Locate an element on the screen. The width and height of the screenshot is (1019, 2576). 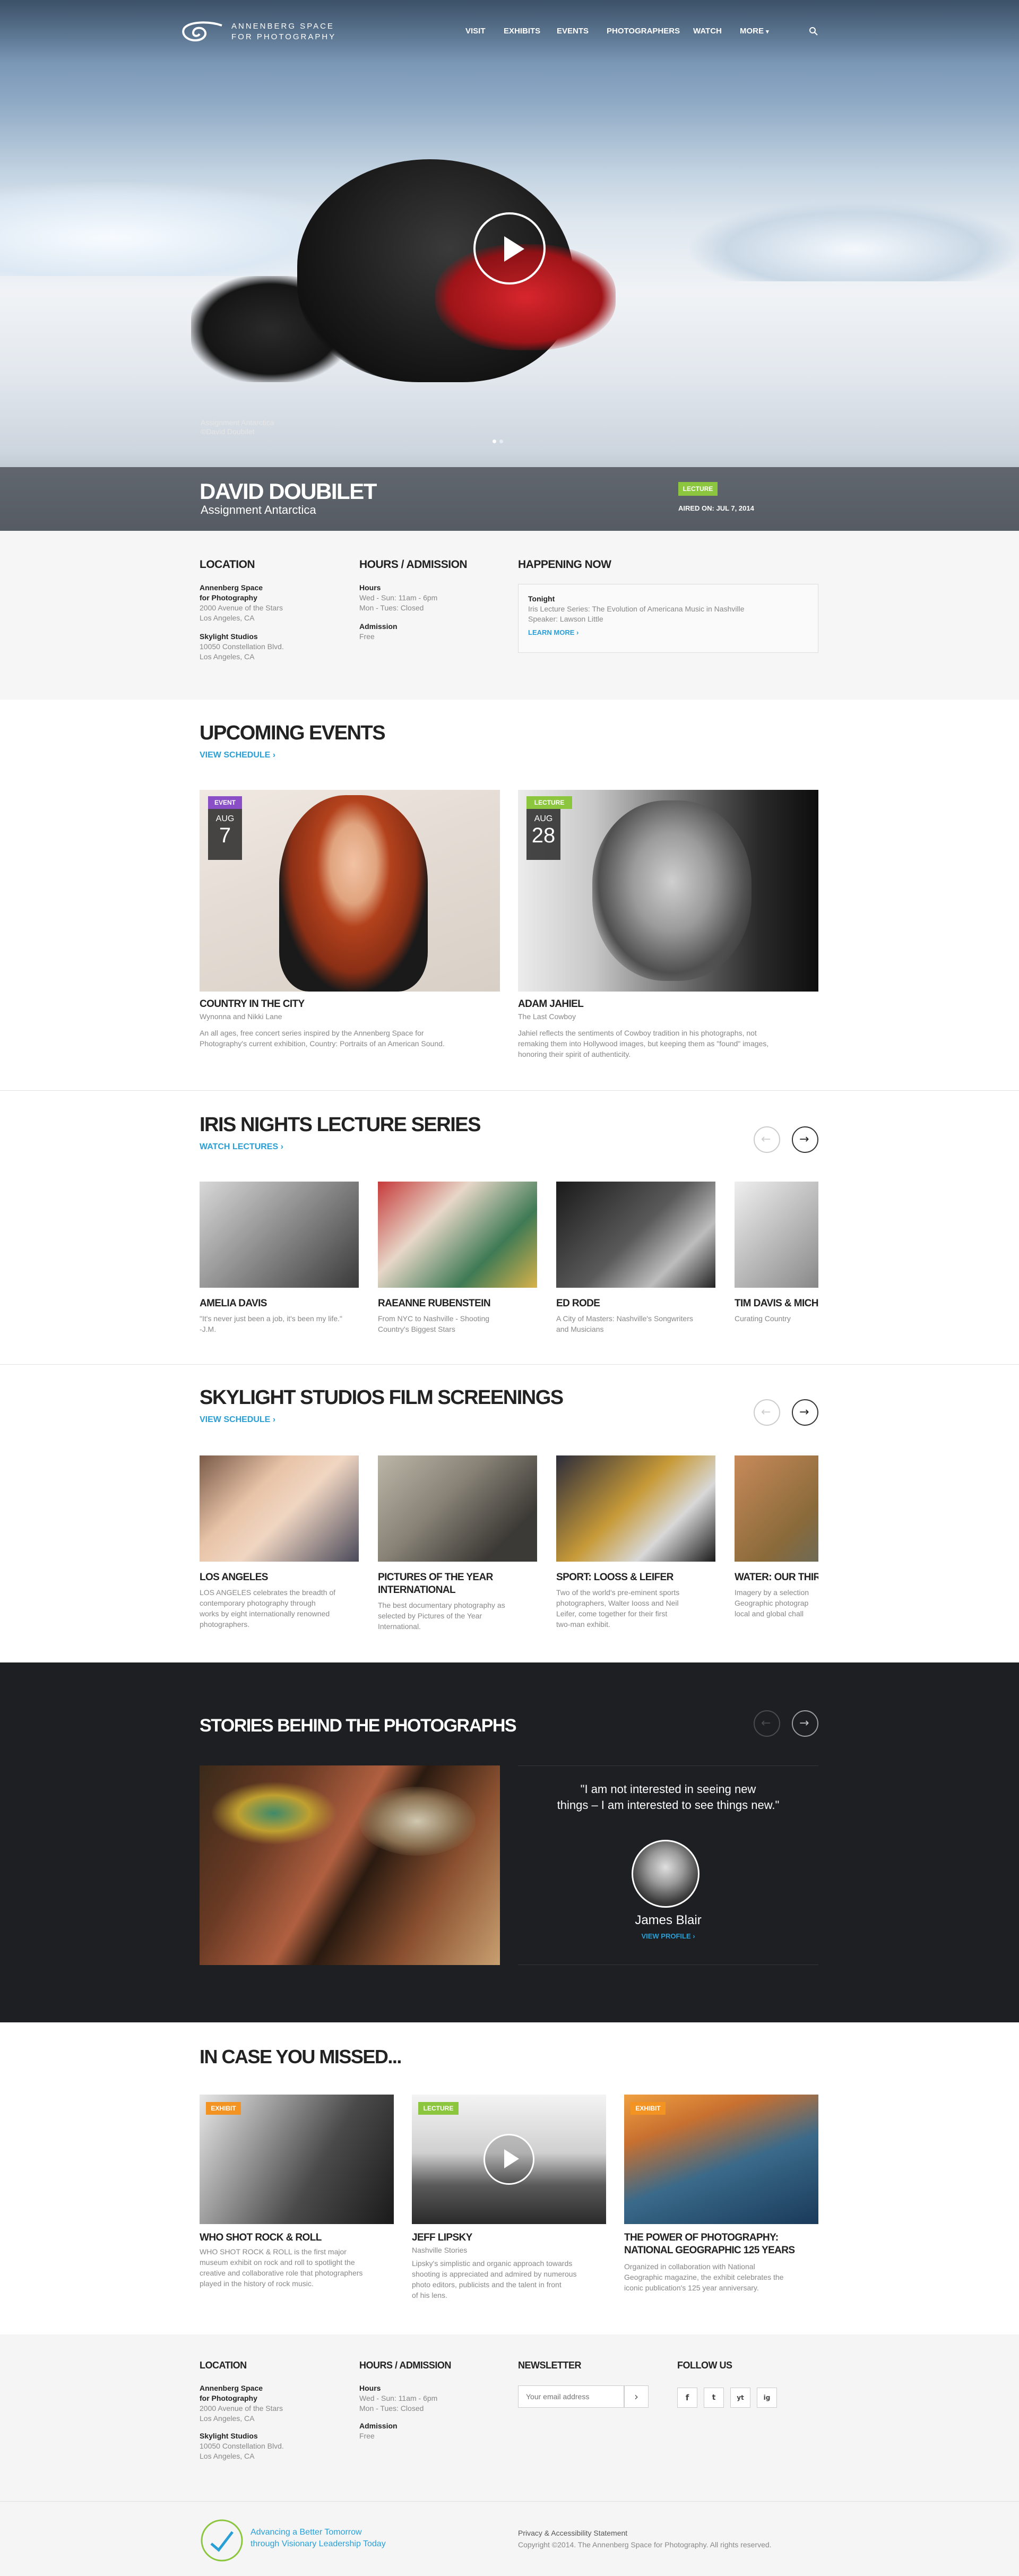
happening-heading: HAPPENING NOW is located at coordinates (565, 564).